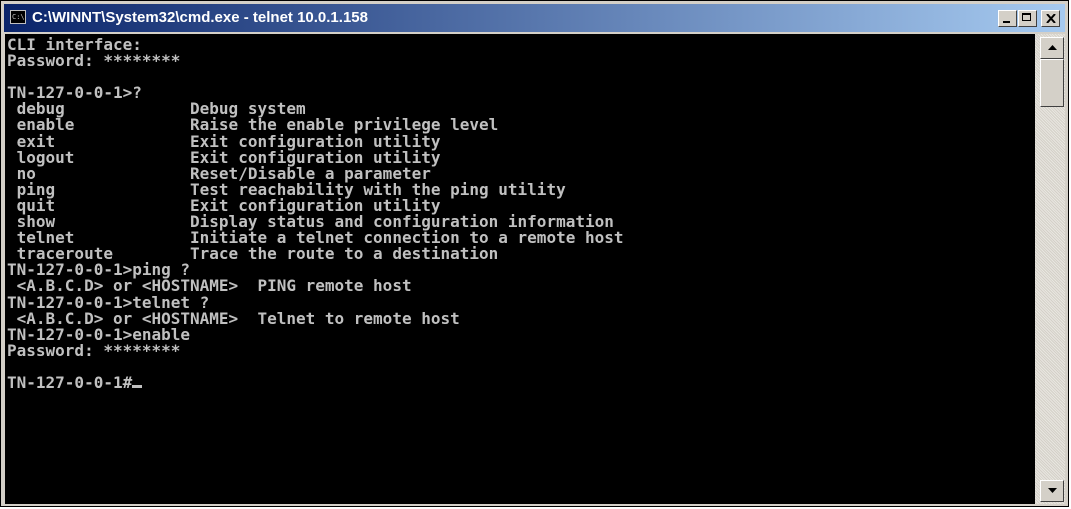 This screenshot has height=509, width=1071. I want to click on minimize-button, so click(1007, 18).